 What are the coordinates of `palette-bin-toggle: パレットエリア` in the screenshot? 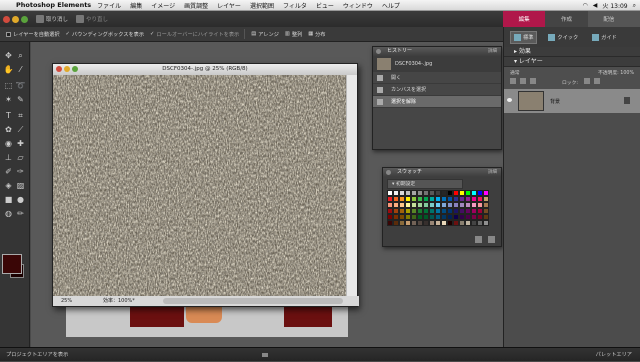 It's located at (614, 355).